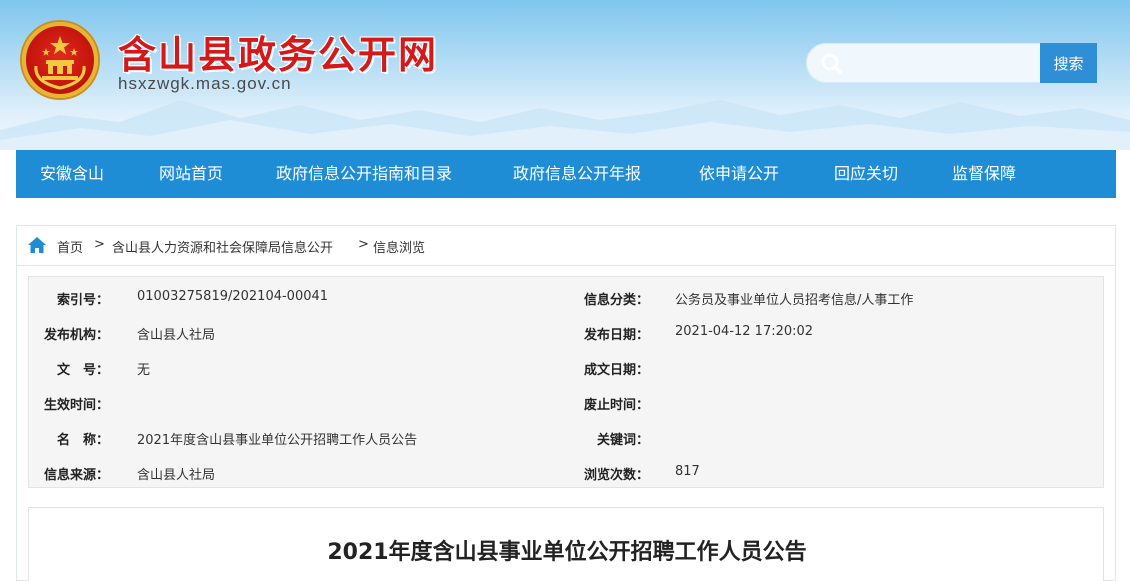 This screenshot has height=581, width=1130. I want to click on meta-row: 名 称： 2021年度含山县事业单位公开招聘工作人员公告 关键词：, so click(567, 436).